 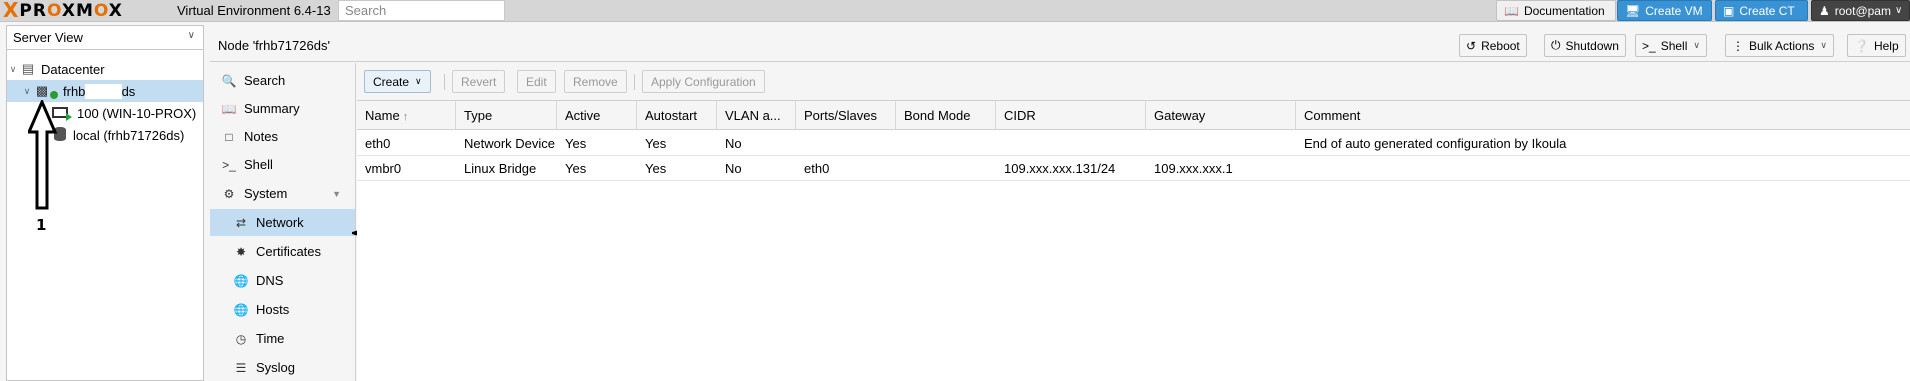 What do you see at coordinates (229, 193) in the screenshot?
I see `cogs-icon: ⚙` at bounding box center [229, 193].